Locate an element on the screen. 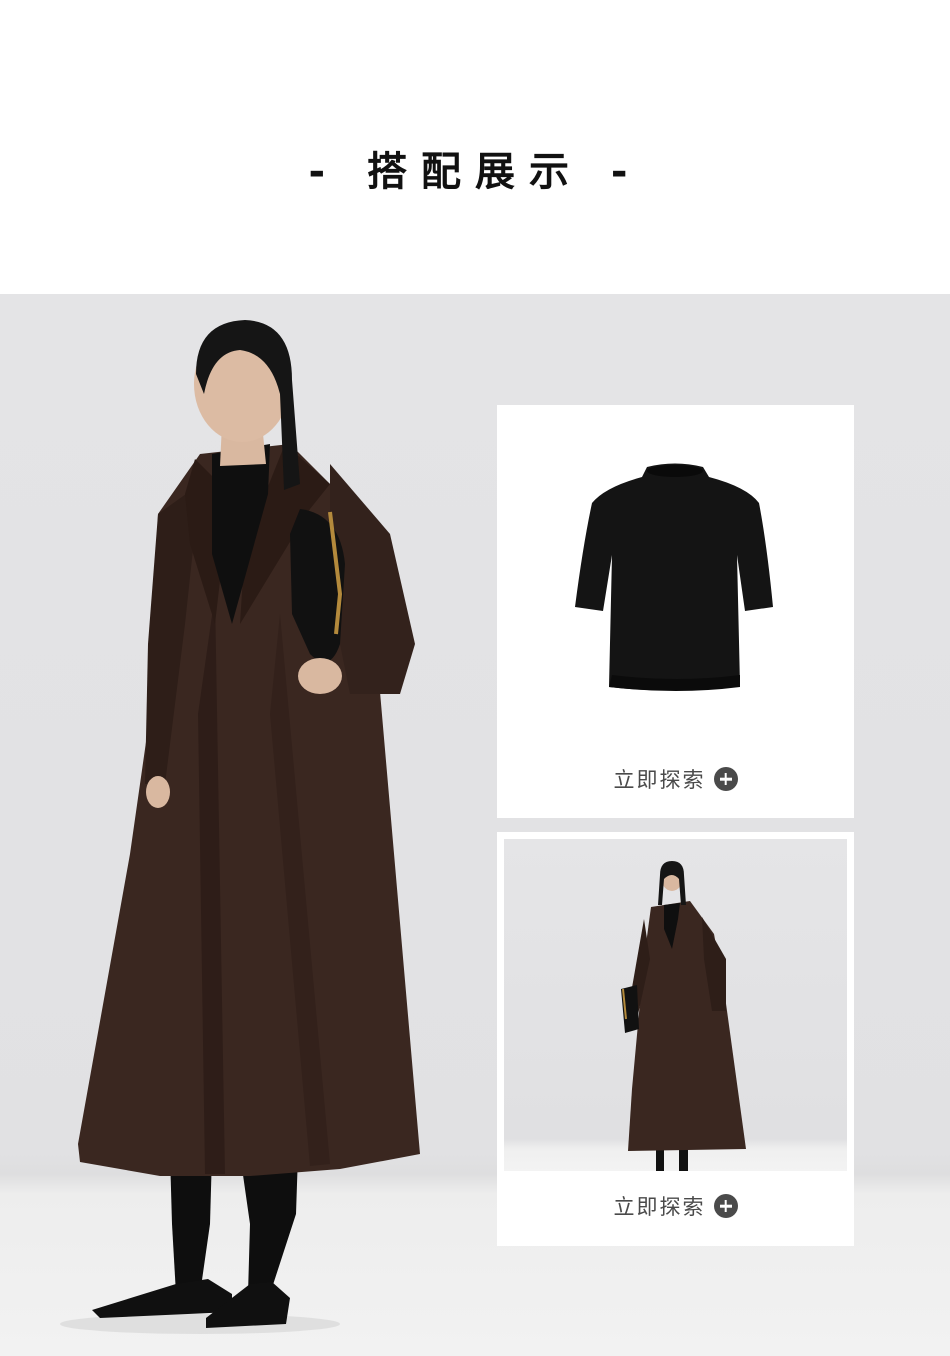 This screenshot has width=950, height=1356. product-card-top: 立即探索 is located at coordinates (675, 611).